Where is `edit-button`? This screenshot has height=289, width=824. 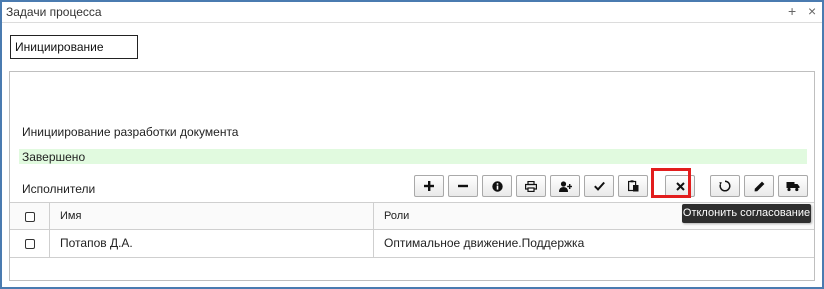
edit-button is located at coordinates (759, 186).